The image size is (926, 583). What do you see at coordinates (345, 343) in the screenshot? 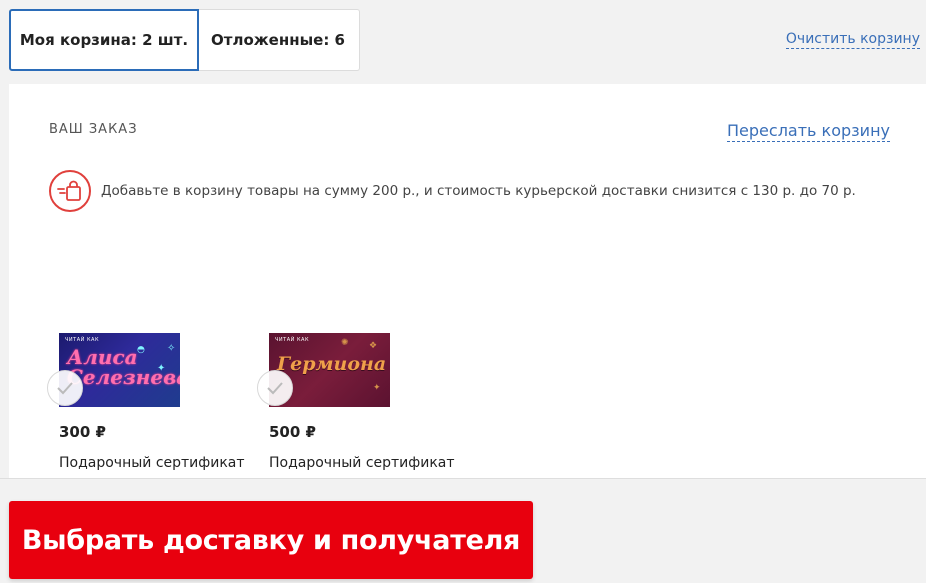
I see `doodle-icon: ✺` at bounding box center [345, 343].